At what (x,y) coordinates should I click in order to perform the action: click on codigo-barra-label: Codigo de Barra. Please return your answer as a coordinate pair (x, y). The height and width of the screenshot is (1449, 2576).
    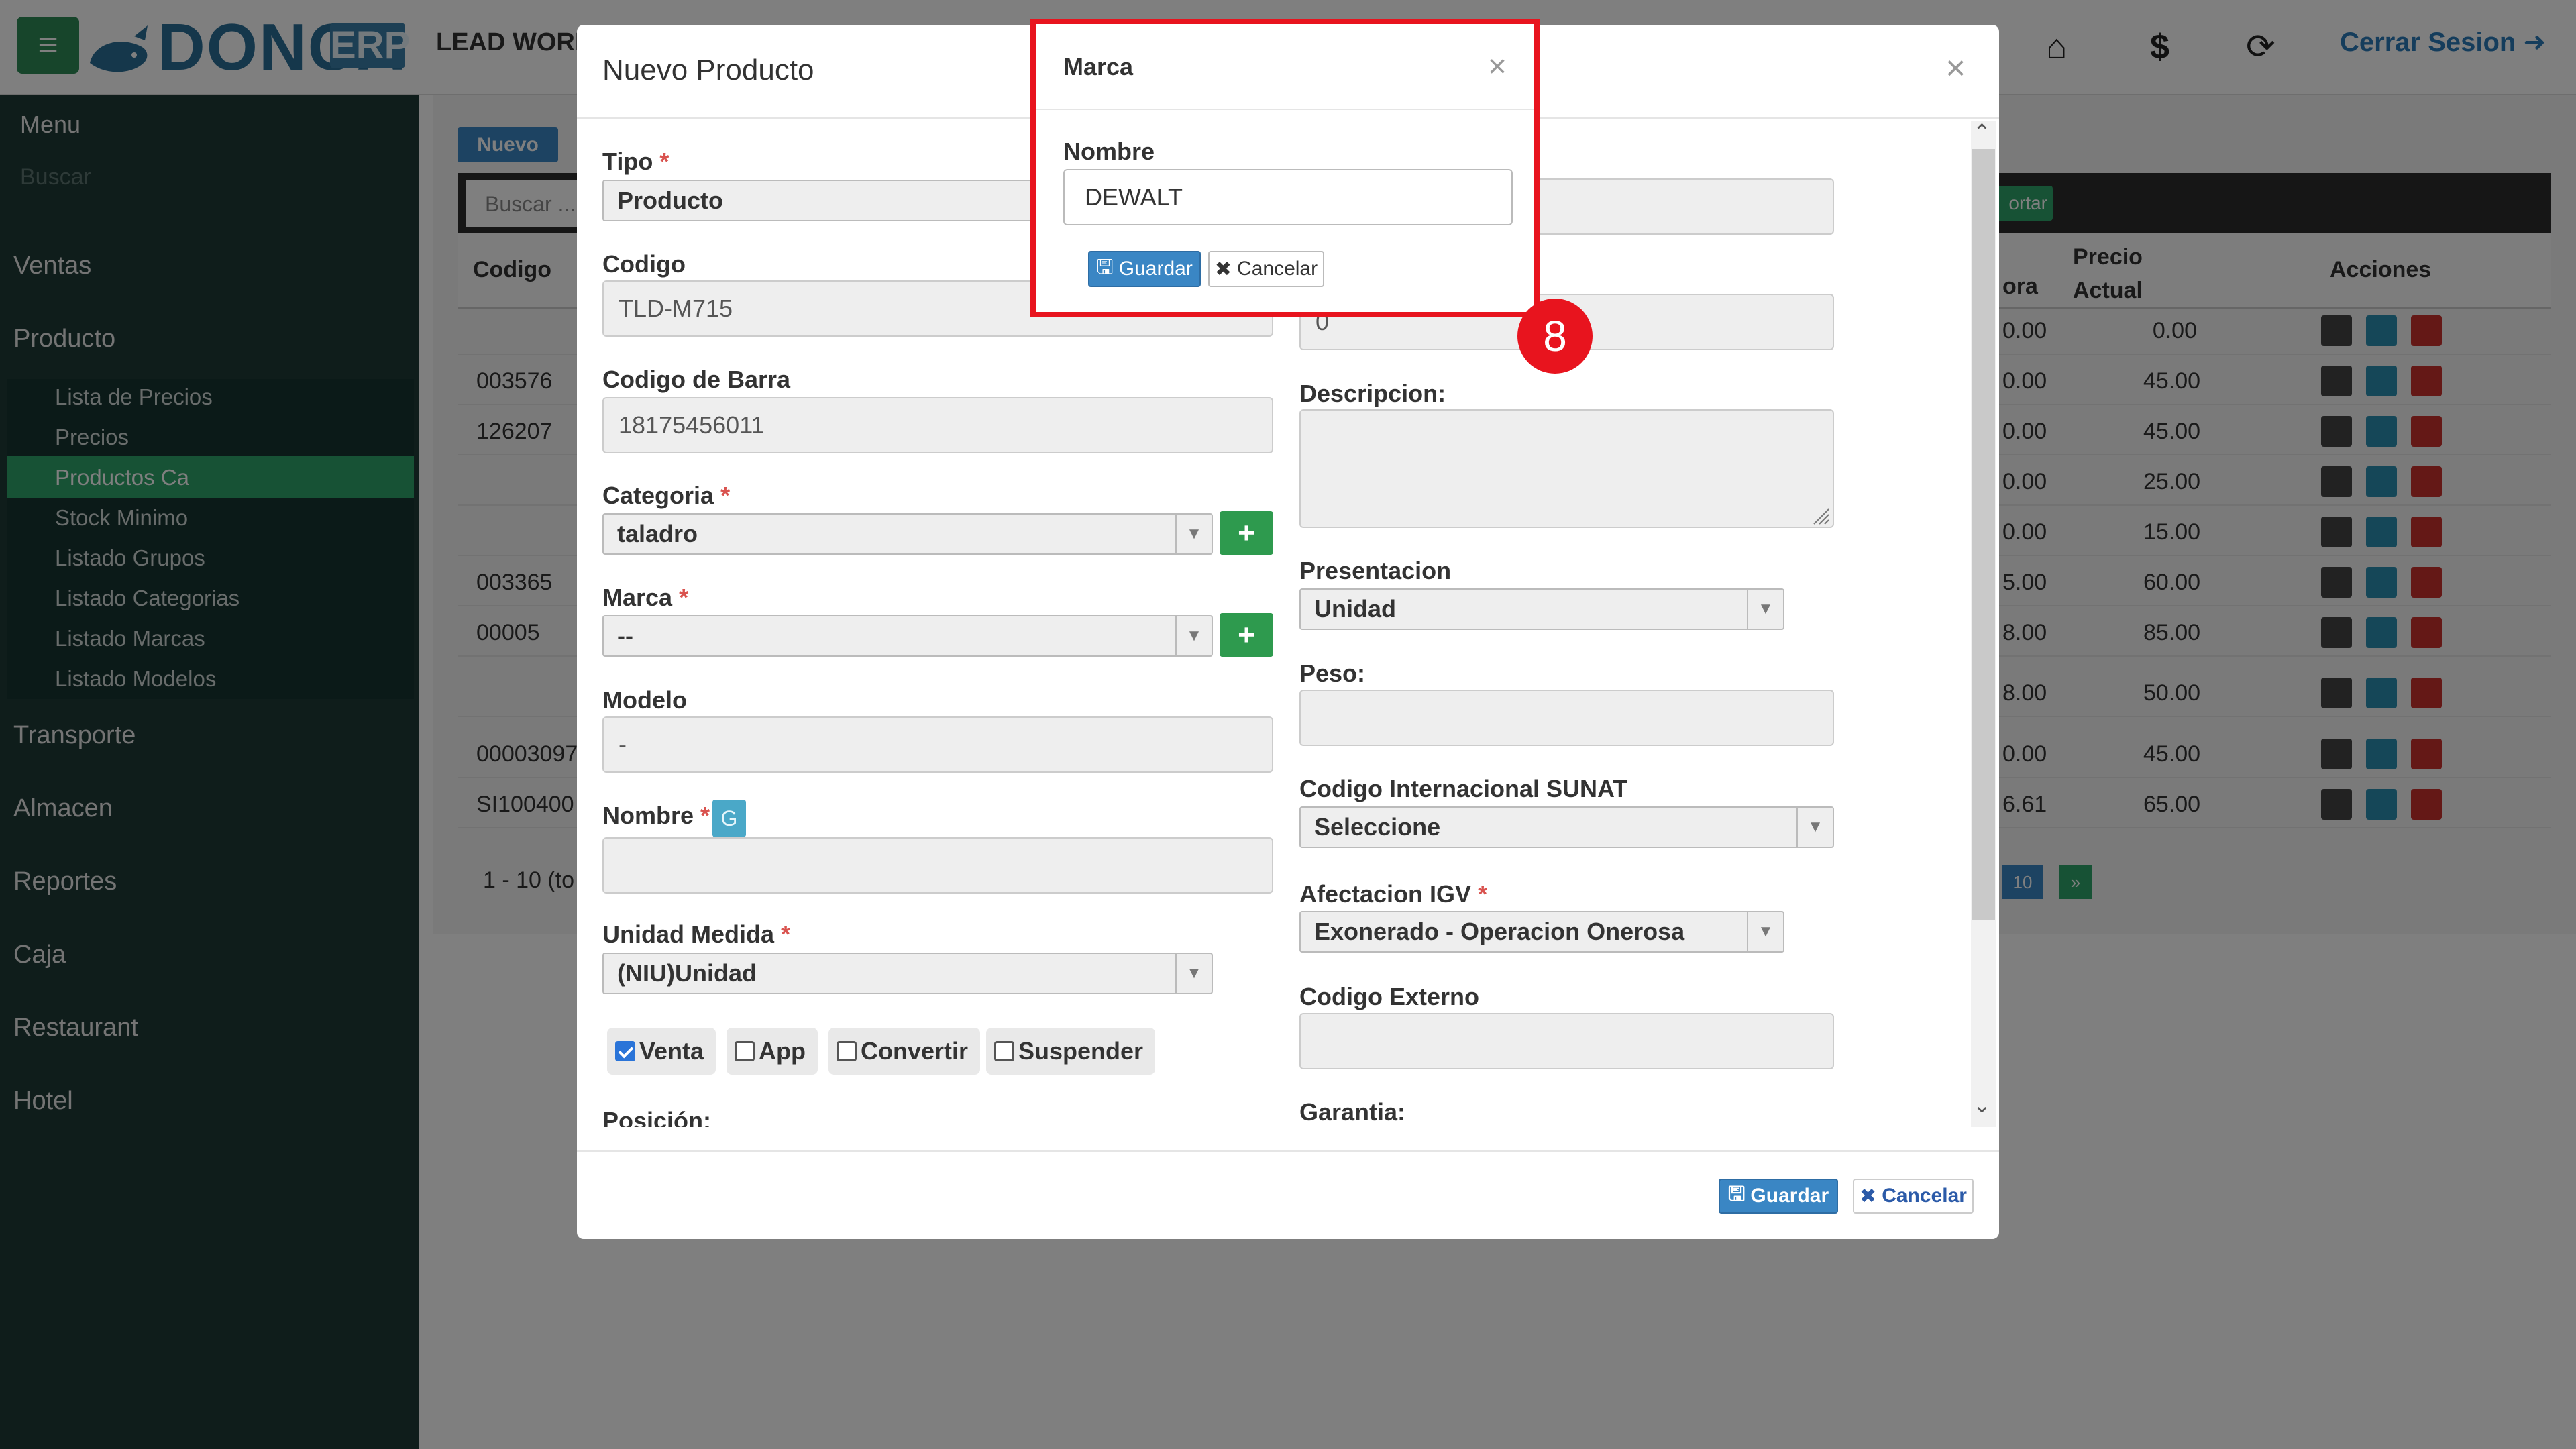
    Looking at the image, I should click on (696, 379).